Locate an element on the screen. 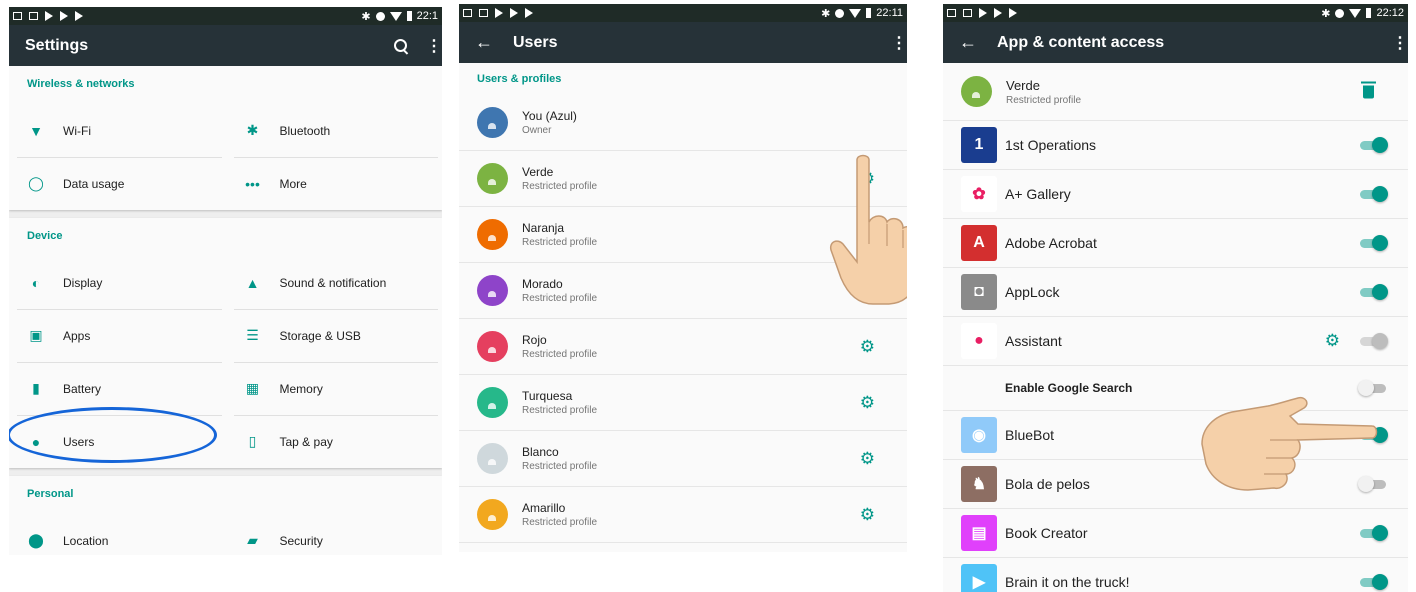 Image resolution: width=1416 pixels, height=592 pixels. acrobat-icon: A is located at coordinates (979, 243).